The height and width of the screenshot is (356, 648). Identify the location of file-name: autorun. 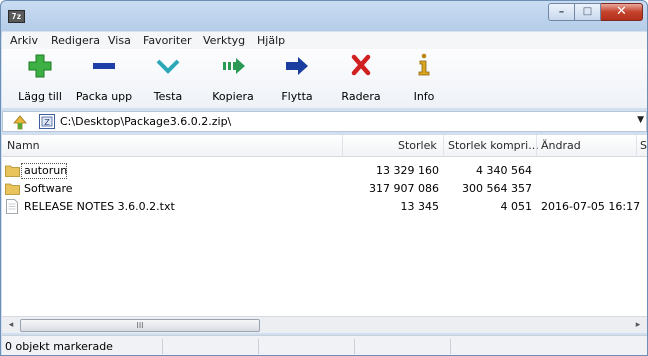
(46, 170).